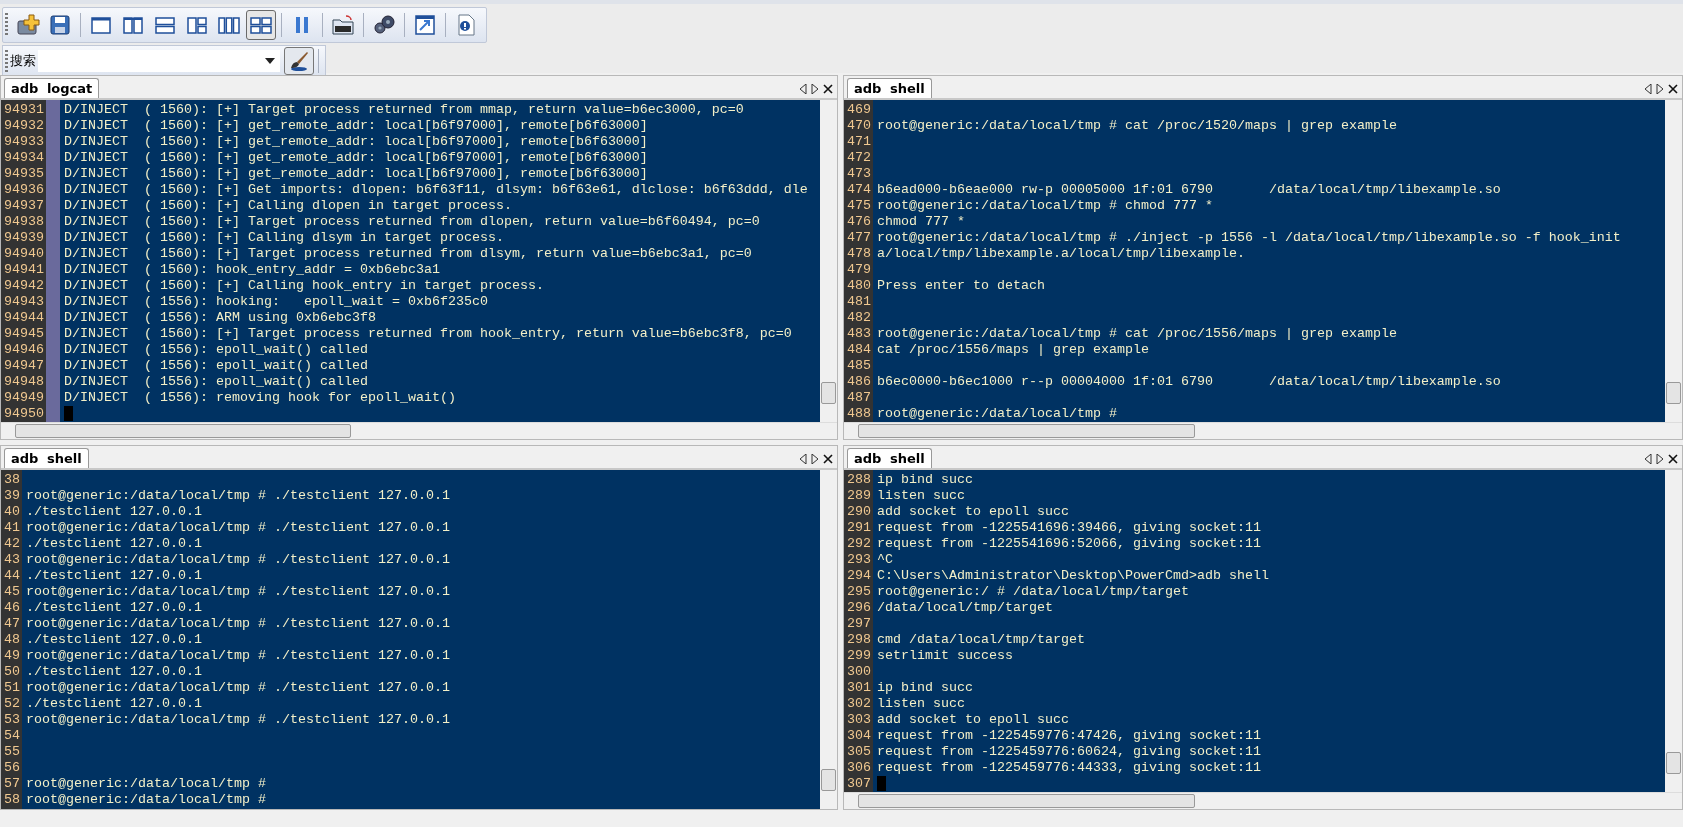 Image resolution: width=1683 pixels, height=827 pixels. Describe the element at coordinates (23, 61) in the screenshot. I see `search-label: 搜索` at that location.